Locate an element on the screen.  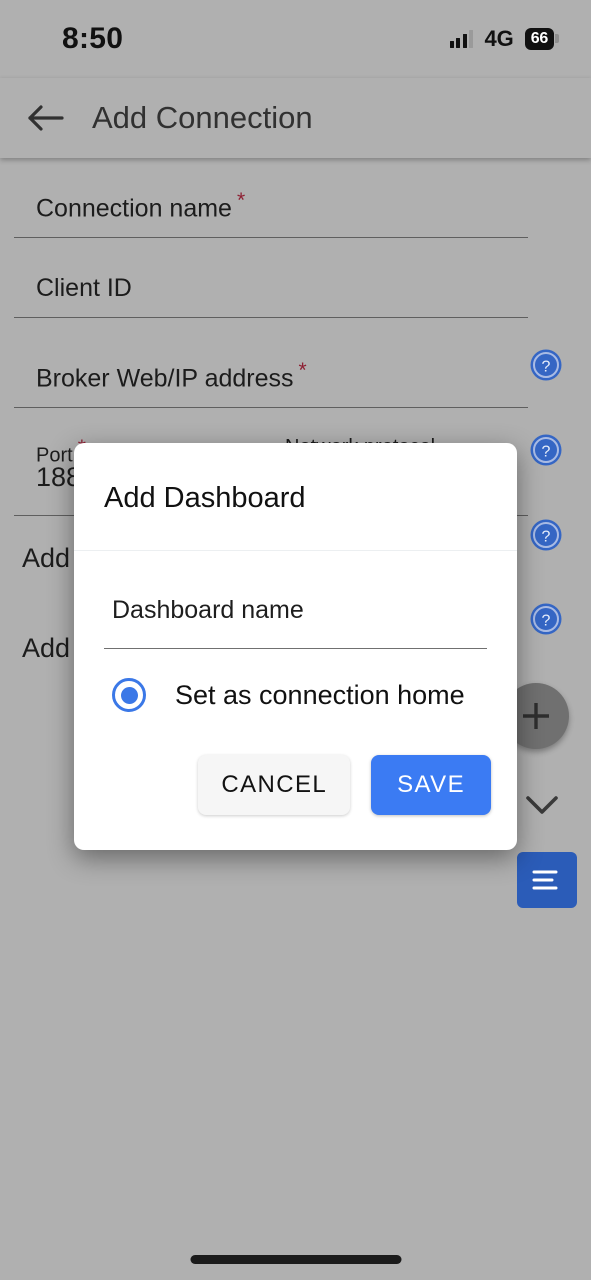
dashboard-name-input: Dashboard name is located at coordinates (295, 600).